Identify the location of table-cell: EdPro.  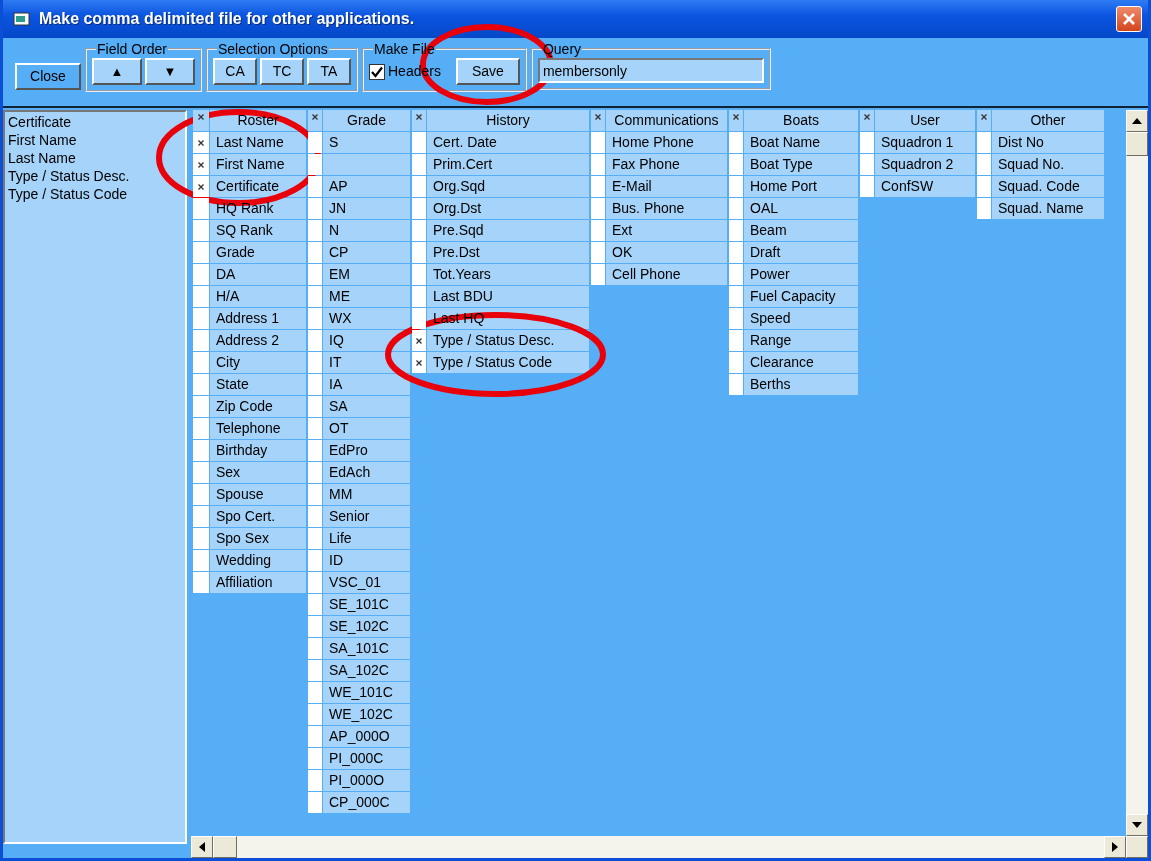
(366, 450).